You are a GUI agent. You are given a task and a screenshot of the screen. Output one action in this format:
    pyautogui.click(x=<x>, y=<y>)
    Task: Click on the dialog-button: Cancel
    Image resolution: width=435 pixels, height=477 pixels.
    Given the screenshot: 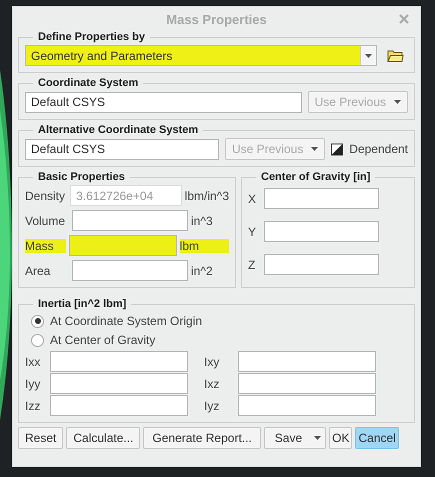 What is the action you would take?
    pyautogui.click(x=377, y=438)
    